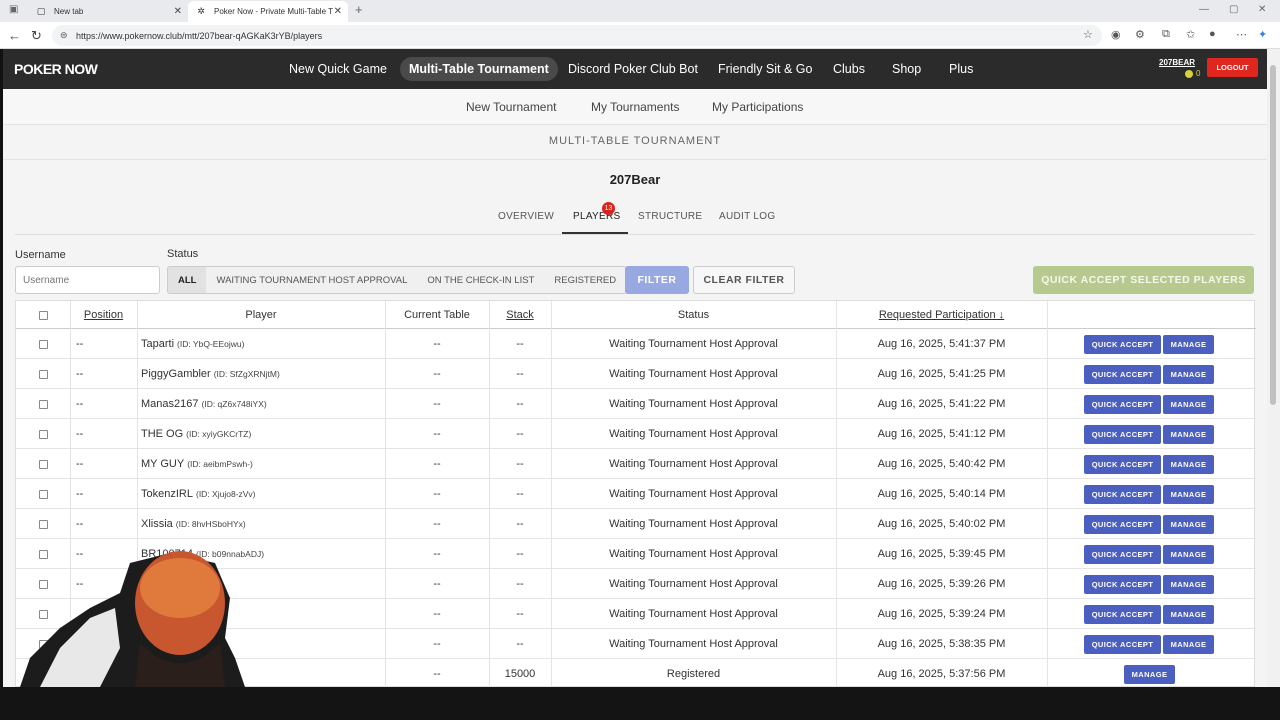 Image resolution: width=1280 pixels, height=720 pixels. I want to click on subnav-my-participations: My Participations, so click(757, 107).